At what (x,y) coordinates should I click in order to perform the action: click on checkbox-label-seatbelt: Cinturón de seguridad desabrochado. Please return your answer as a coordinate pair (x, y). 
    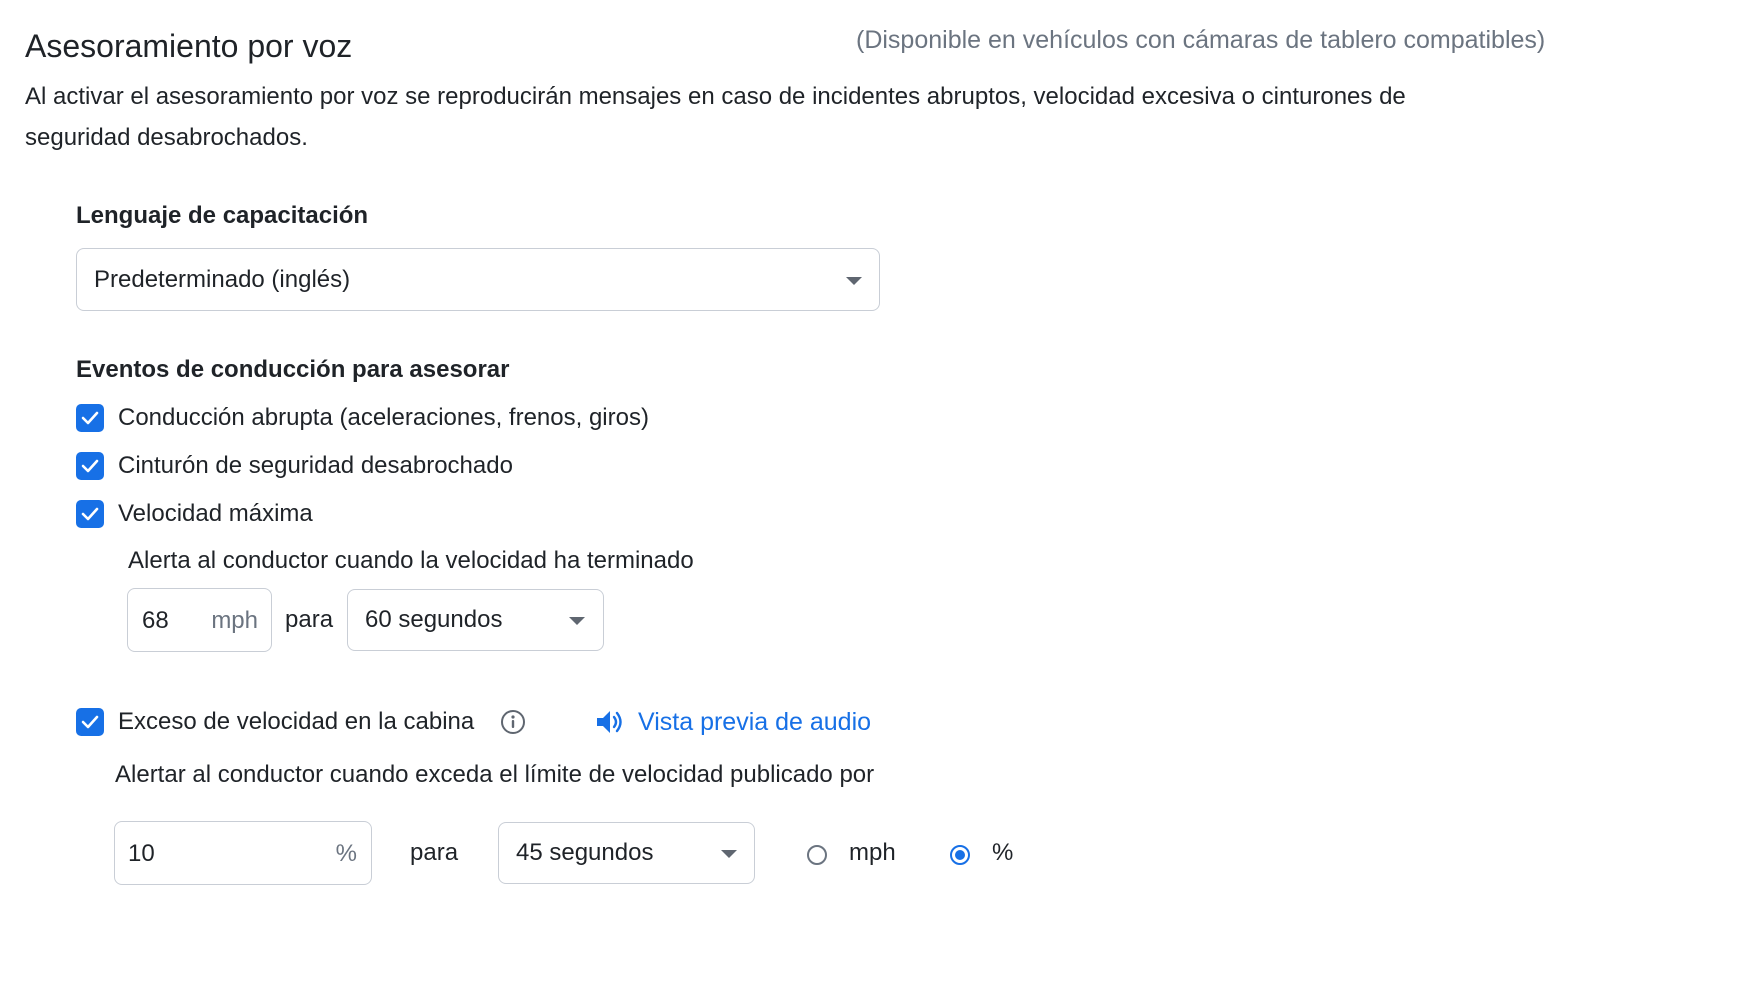
    Looking at the image, I should click on (315, 465).